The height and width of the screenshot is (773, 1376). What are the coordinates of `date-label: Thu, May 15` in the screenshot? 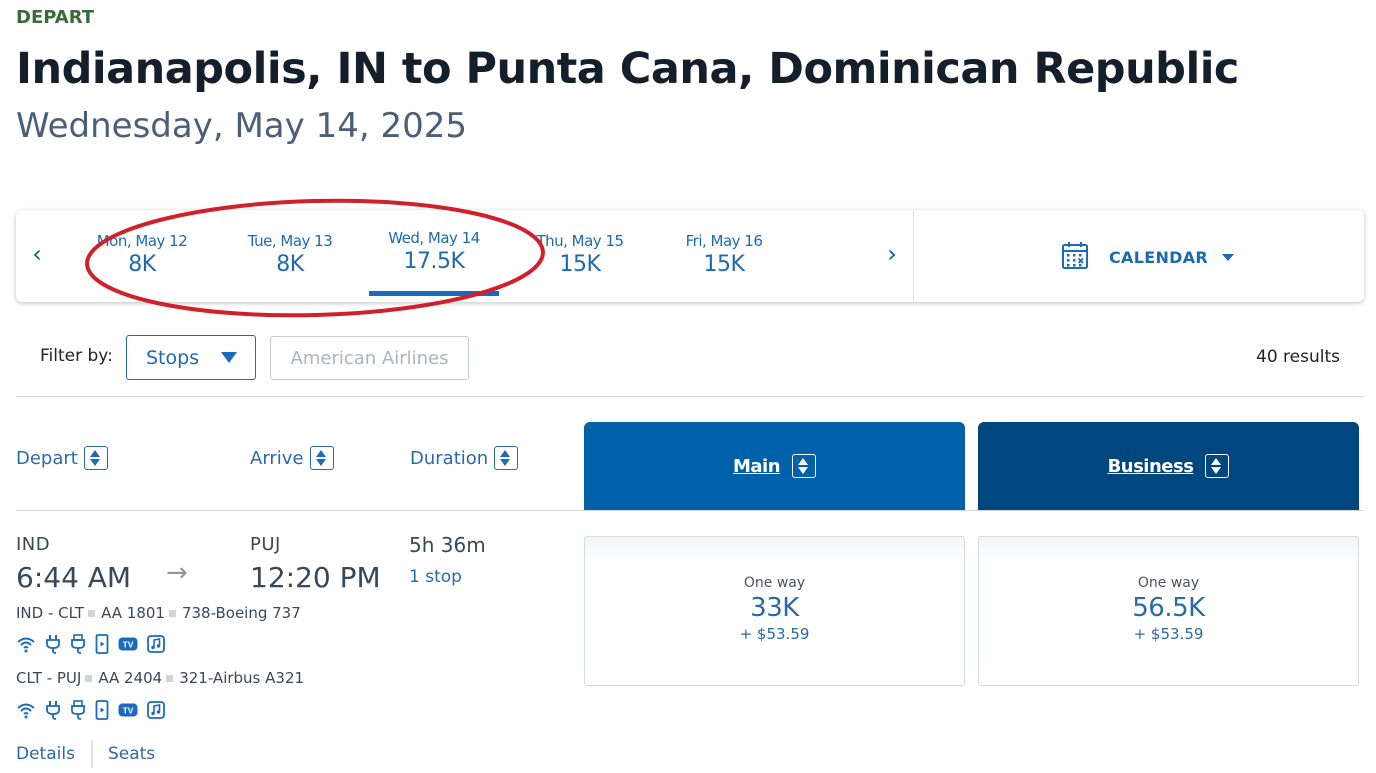 It's located at (580, 241).